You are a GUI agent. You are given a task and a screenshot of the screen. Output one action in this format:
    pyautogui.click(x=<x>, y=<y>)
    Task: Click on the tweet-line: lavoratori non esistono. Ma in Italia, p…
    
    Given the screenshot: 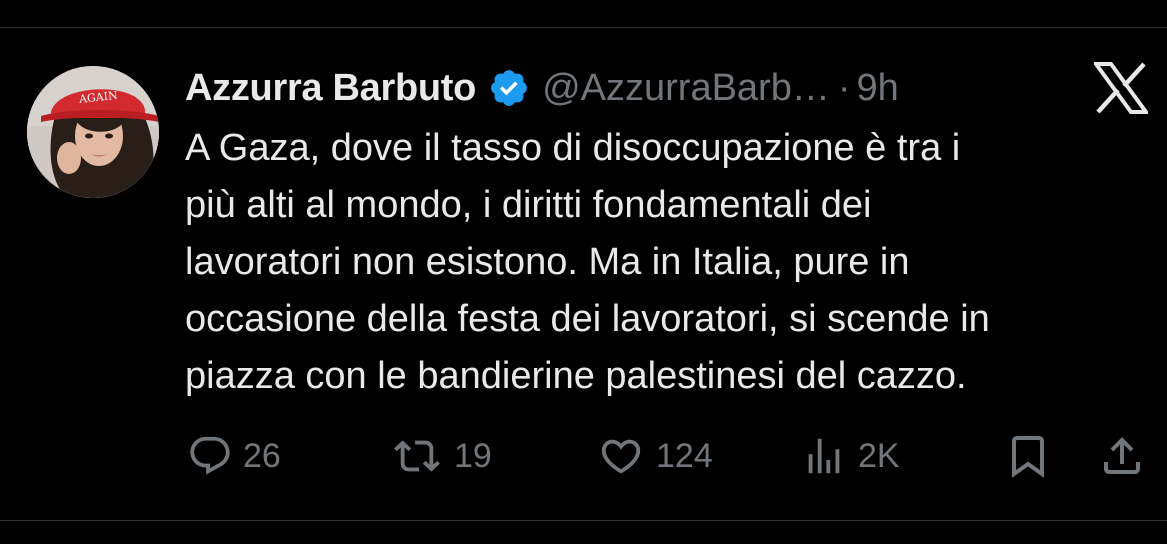 What is the action you would take?
    pyautogui.click(x=547, y=262)
    